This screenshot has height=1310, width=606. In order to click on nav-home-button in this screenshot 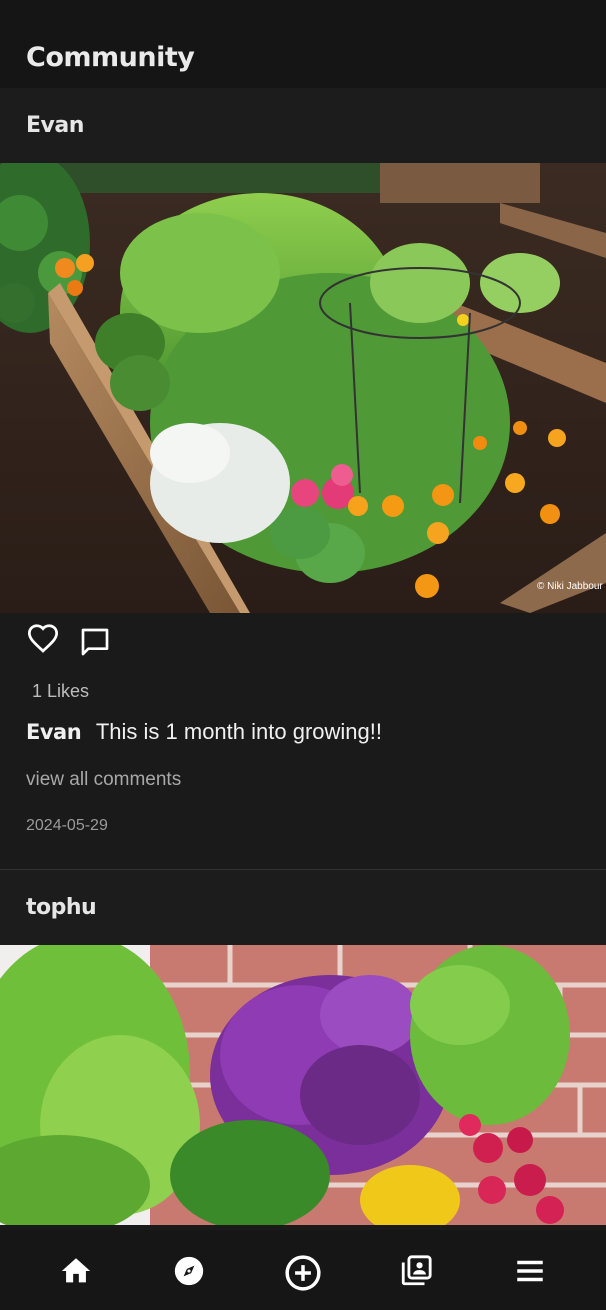, I will do `click(76, 1271)`.